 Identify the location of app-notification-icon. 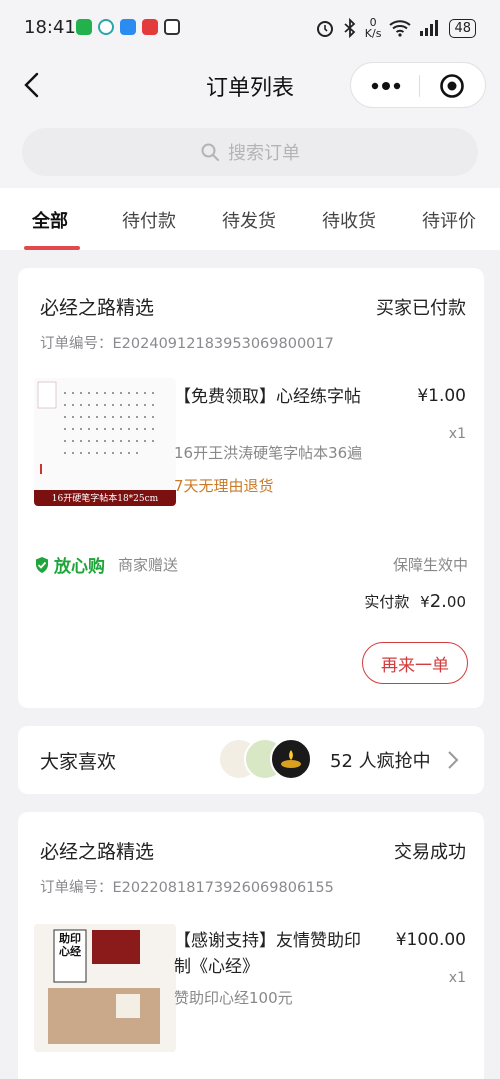
(84, 27).